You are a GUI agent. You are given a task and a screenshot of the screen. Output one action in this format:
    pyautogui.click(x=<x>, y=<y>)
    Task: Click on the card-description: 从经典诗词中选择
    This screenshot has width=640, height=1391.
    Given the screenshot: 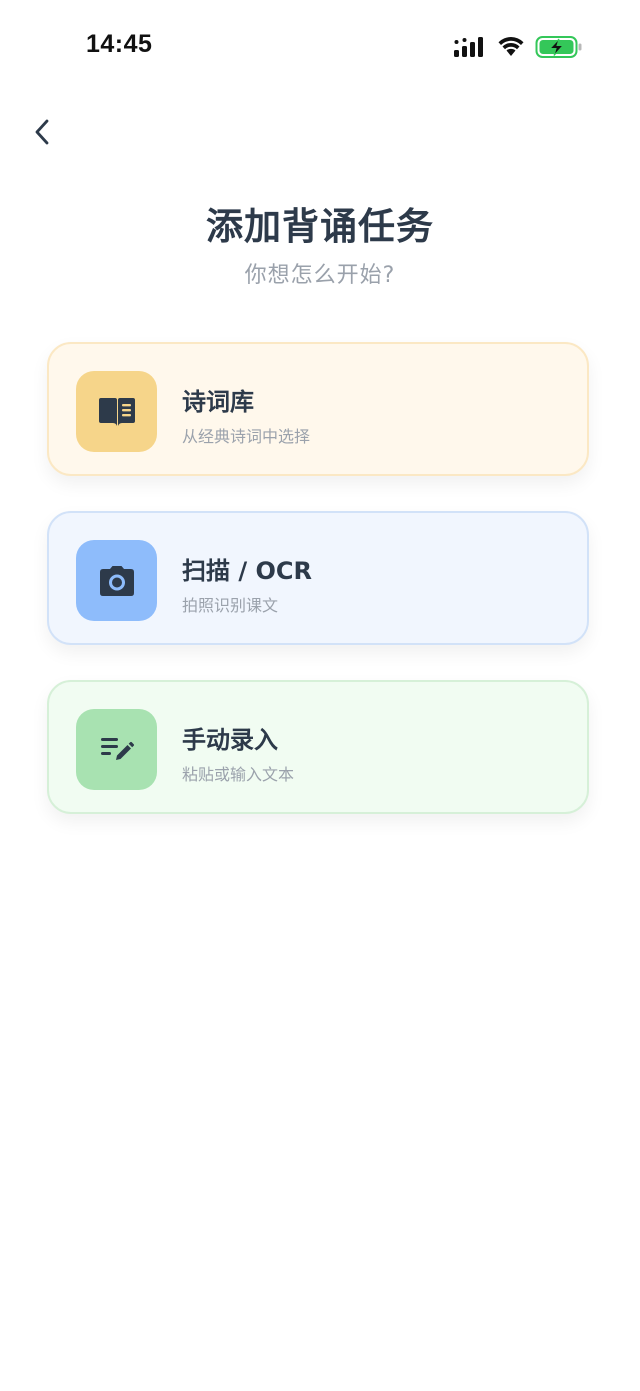 What is the action you would take?
    pyautogui.click(x=246, y=436)
    